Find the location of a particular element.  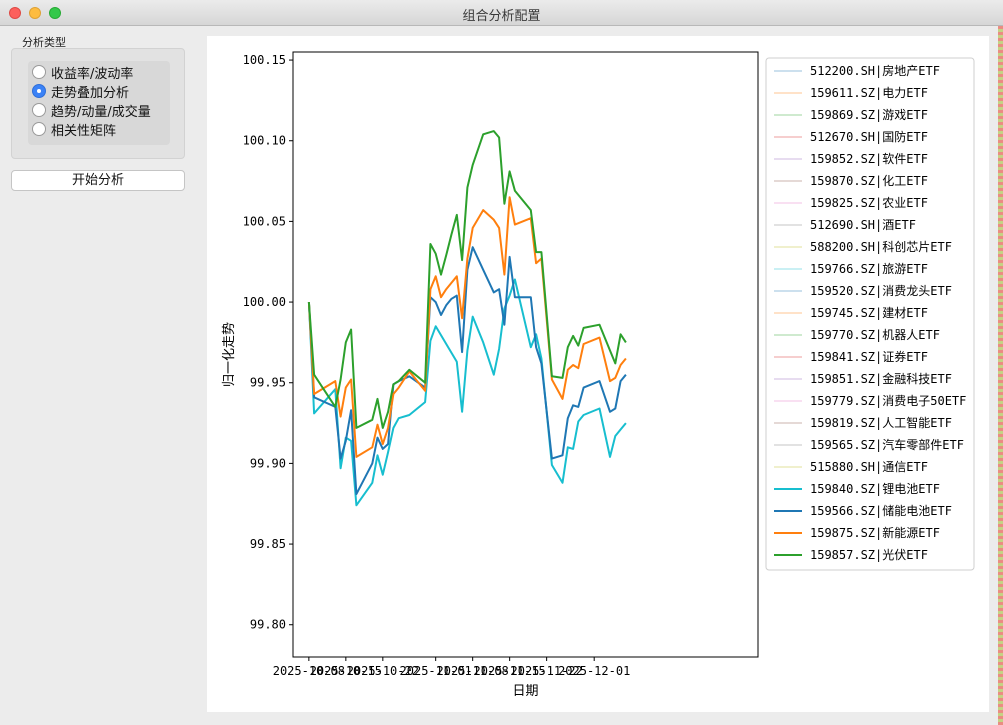

y-tick-label: 100.05 is located at coordinates (264, 221).